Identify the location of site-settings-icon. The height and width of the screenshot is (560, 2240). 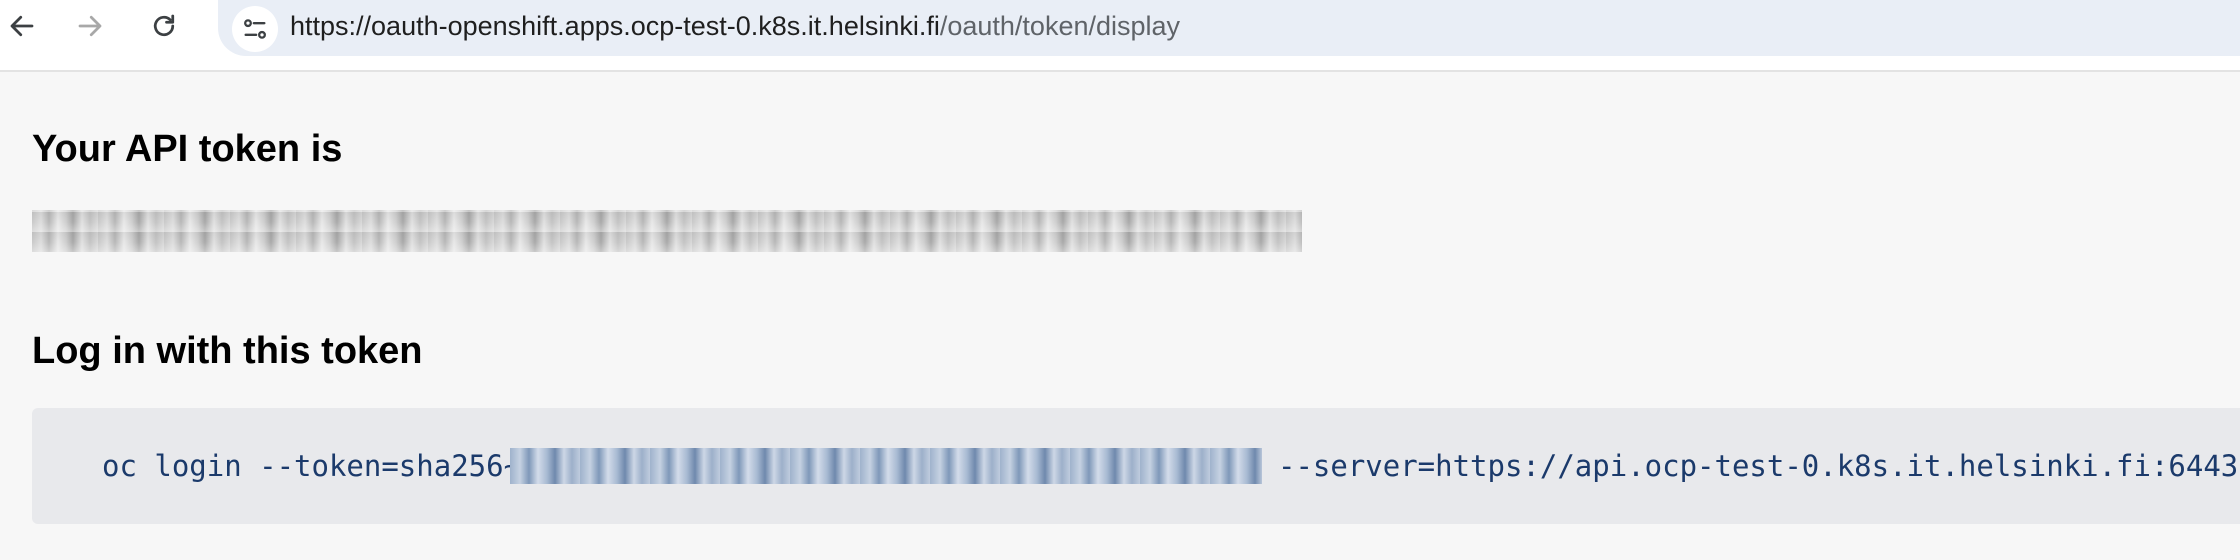
(255, 29).